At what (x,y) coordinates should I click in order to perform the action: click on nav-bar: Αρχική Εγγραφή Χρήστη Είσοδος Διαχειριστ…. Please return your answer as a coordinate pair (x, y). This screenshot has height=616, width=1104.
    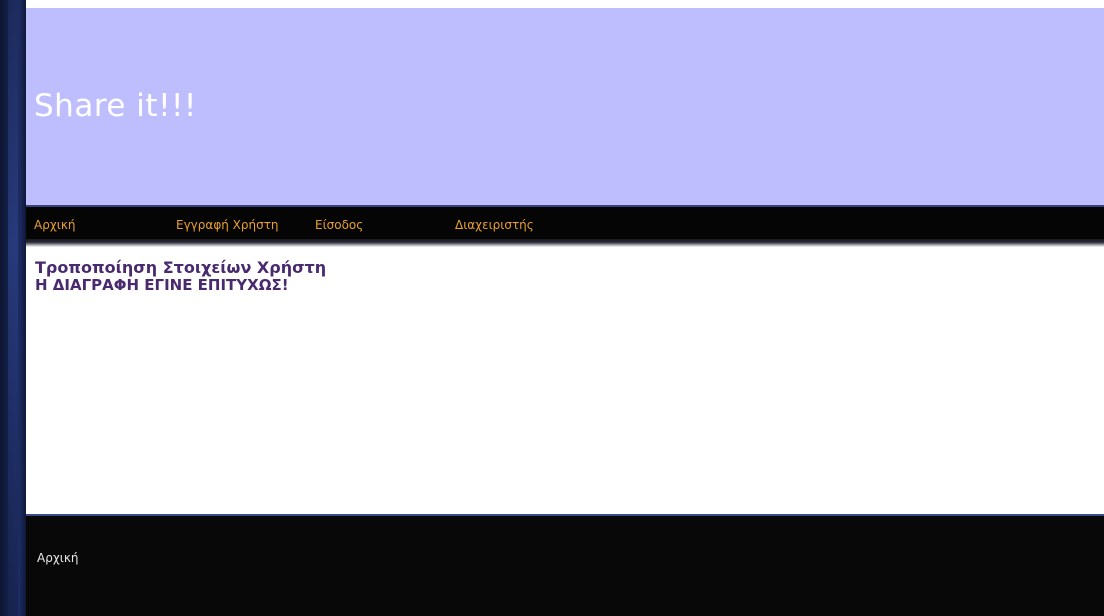
    Looking at the image, I should click on (565, 223).